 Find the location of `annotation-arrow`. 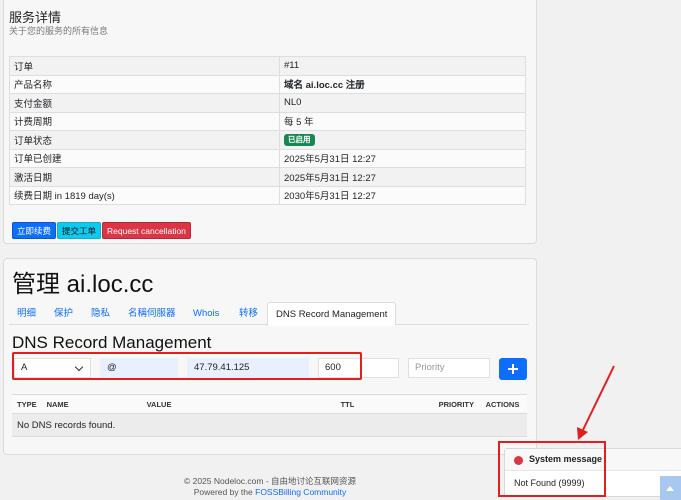

annotation-arrow is located at coordinates (596, 402).